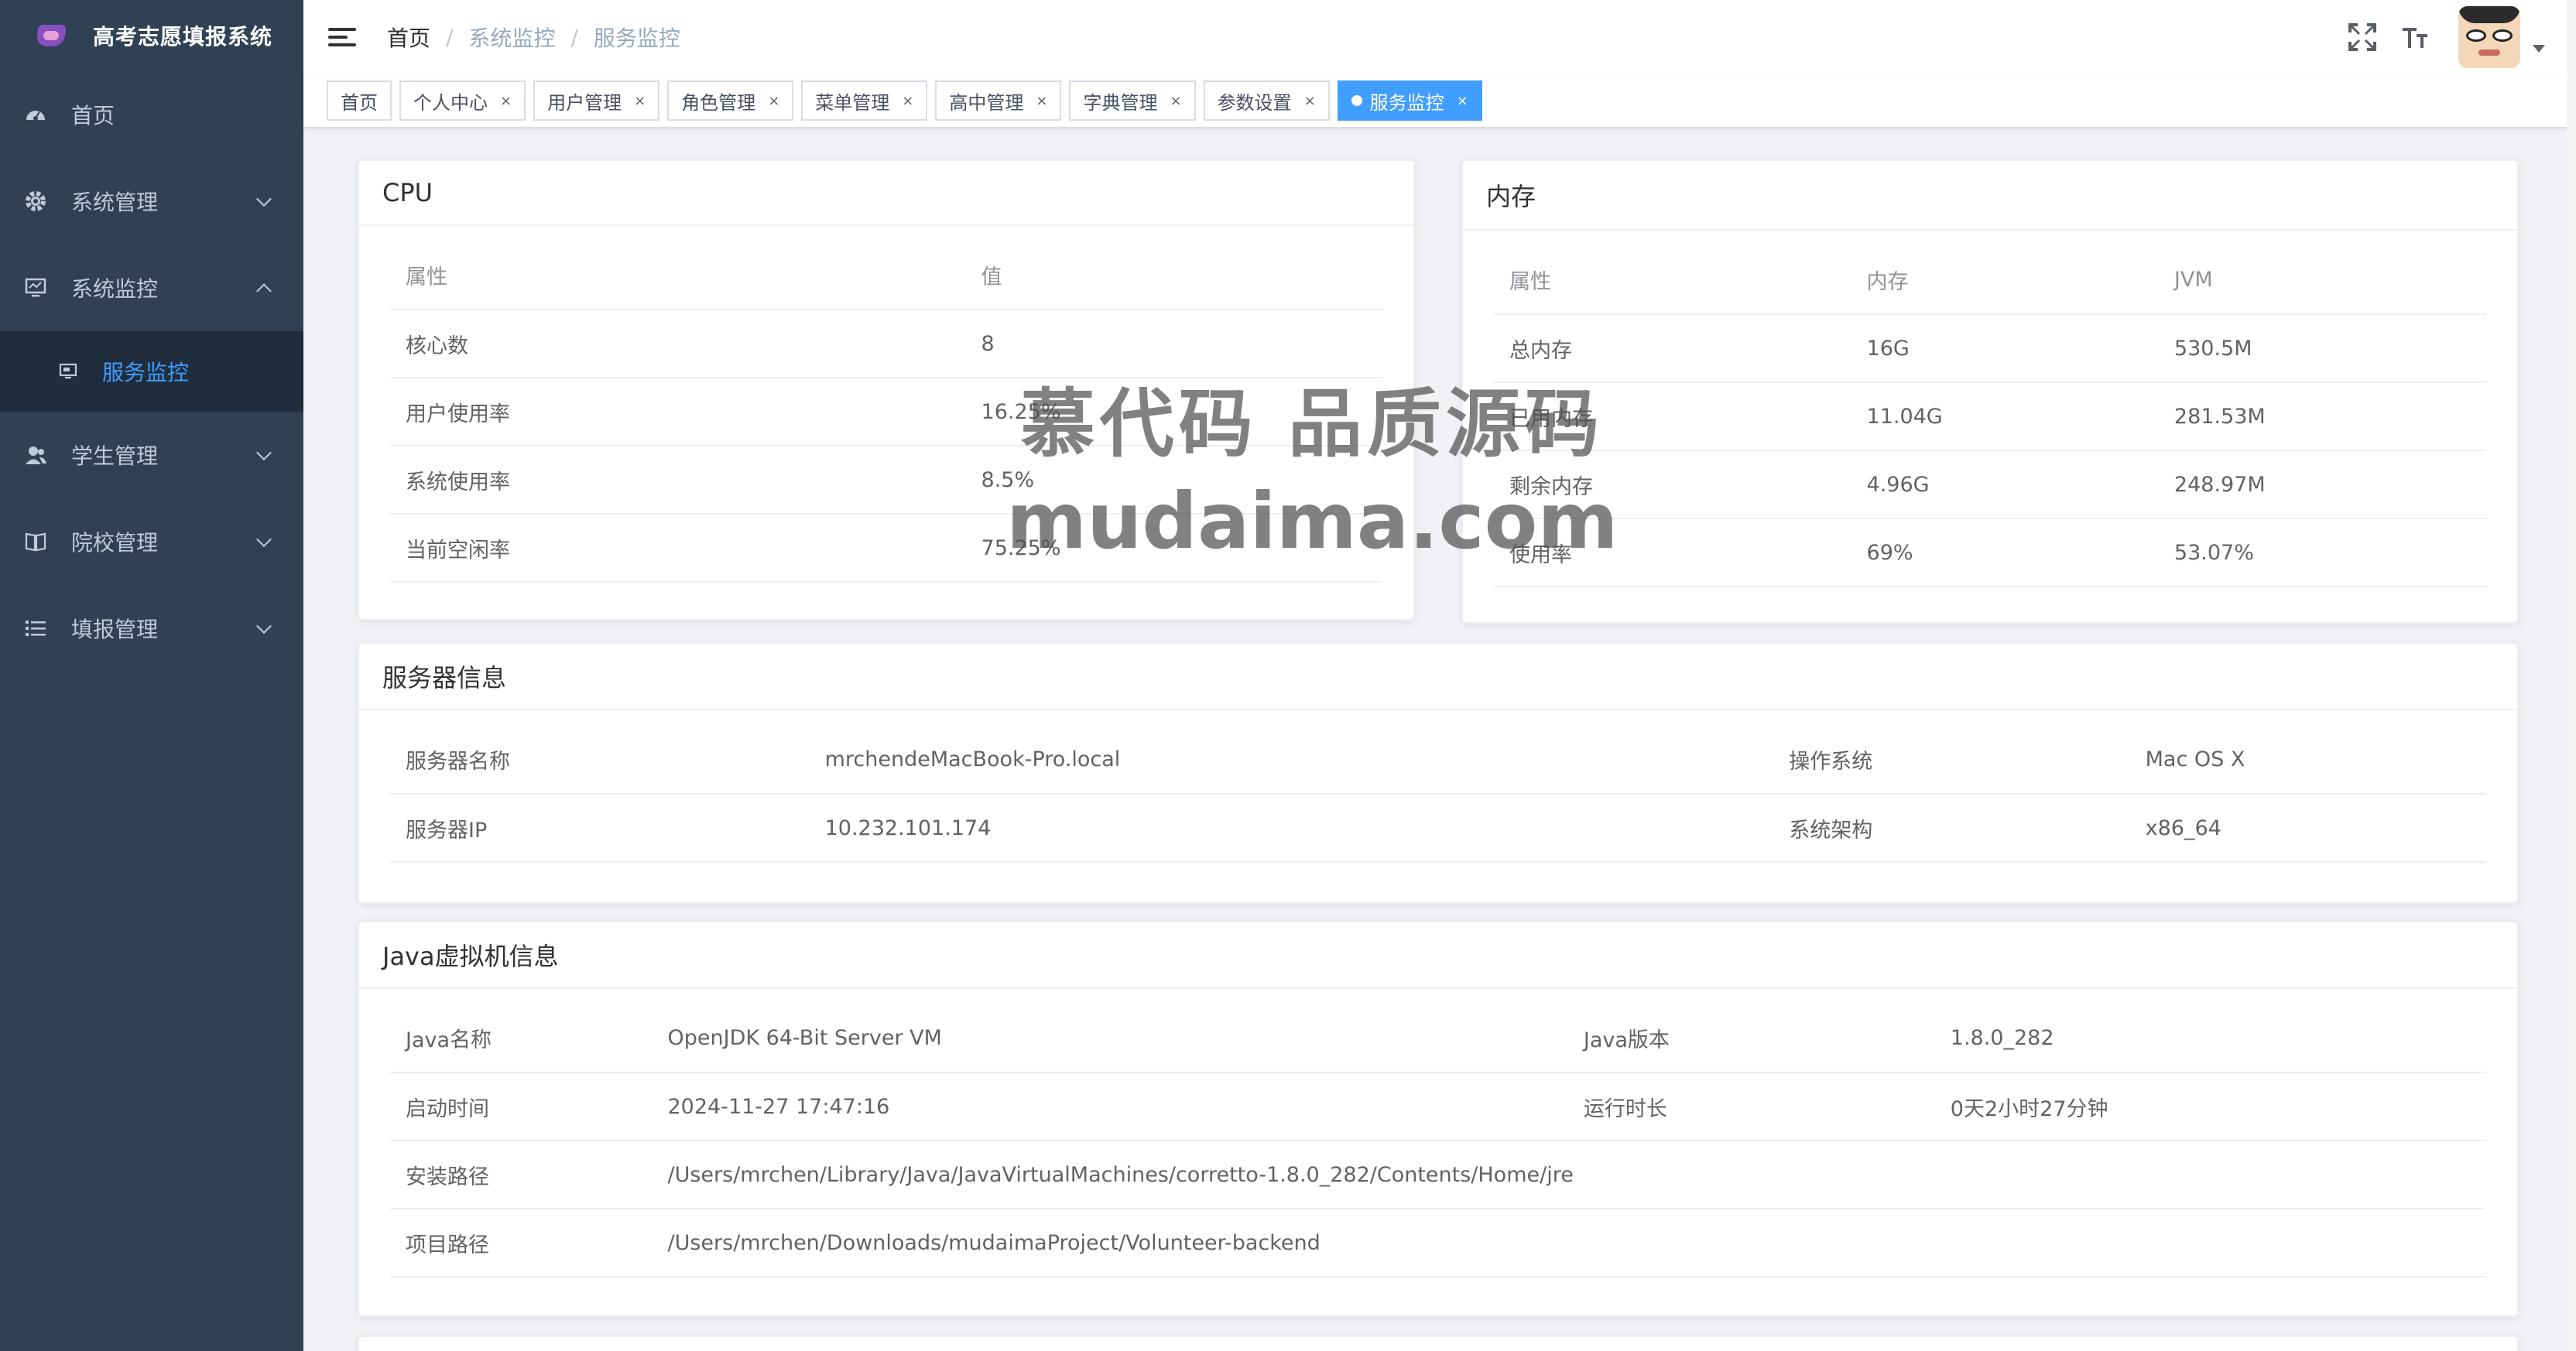 This screenshot has width=2576, height=1351. Describe the element at coordinates (521, 1106) in the screenshot. I see `table-cell: 启动时间` at that location.